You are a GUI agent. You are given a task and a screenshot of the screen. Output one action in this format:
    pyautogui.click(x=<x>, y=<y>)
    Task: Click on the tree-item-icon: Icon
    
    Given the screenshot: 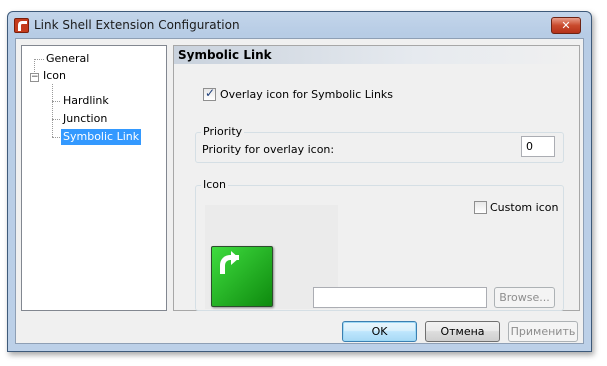 What is the action you would take?
    pyautogui.click(x=54, y=76)
    